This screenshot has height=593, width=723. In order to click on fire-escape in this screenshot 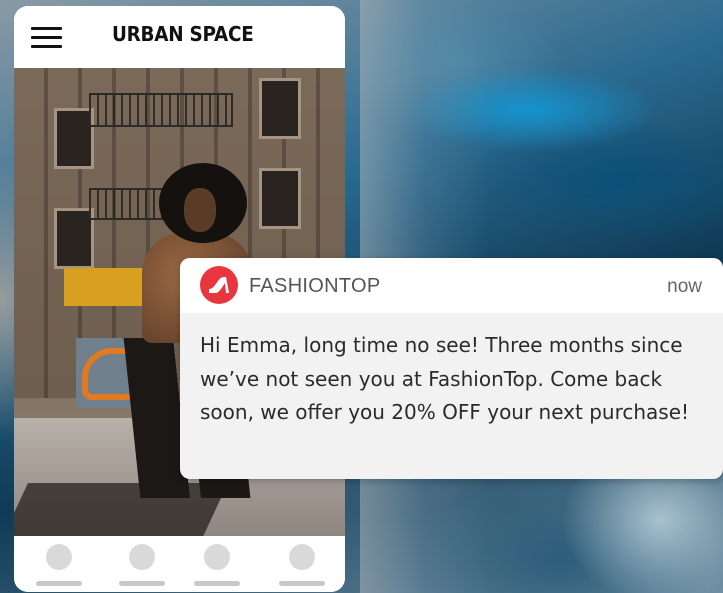, I will do `click(161, 110)`.